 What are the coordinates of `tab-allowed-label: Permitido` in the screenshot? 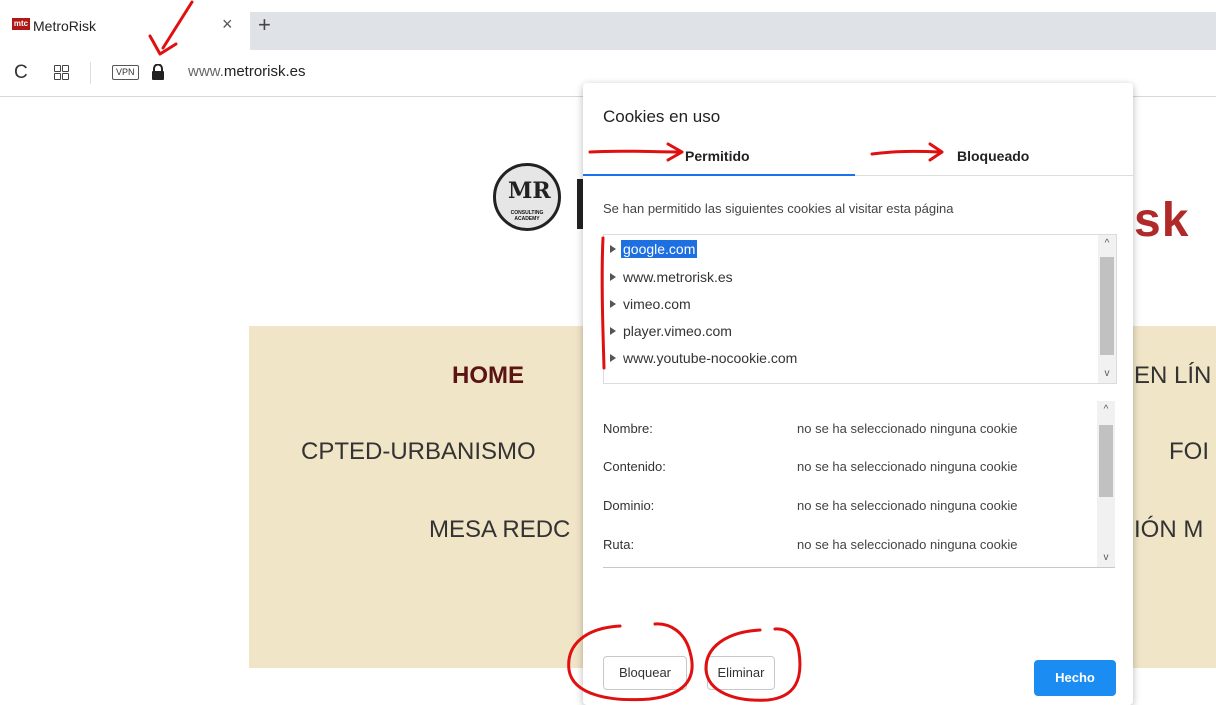 It's located at (717, 156).